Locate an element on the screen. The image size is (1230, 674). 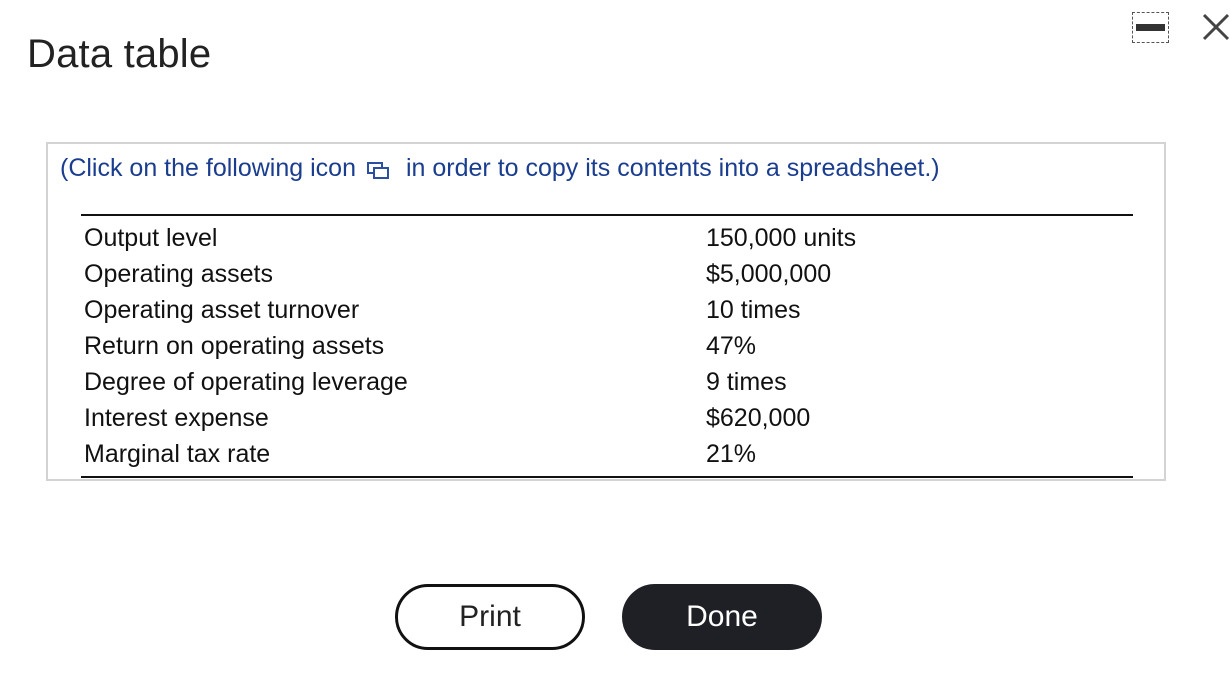
table-row: Output level 150,000 units is located at coordinates (607, 238).